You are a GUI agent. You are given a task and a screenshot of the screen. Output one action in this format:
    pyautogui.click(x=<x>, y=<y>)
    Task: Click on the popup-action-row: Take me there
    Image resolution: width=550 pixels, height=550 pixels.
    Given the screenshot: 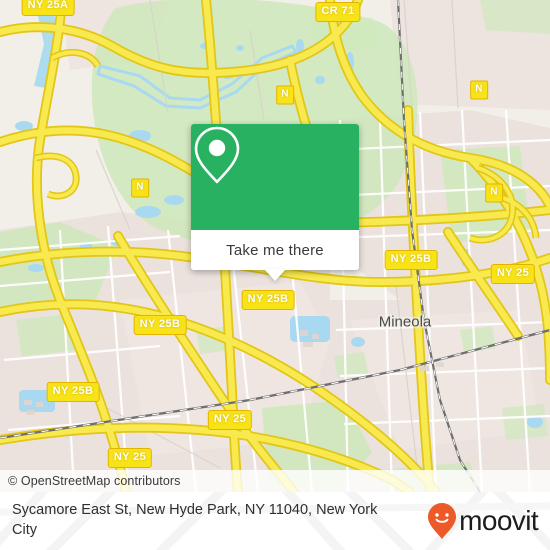 What is the action you would take?
    pyautogui.click(x=275, y=255)
    